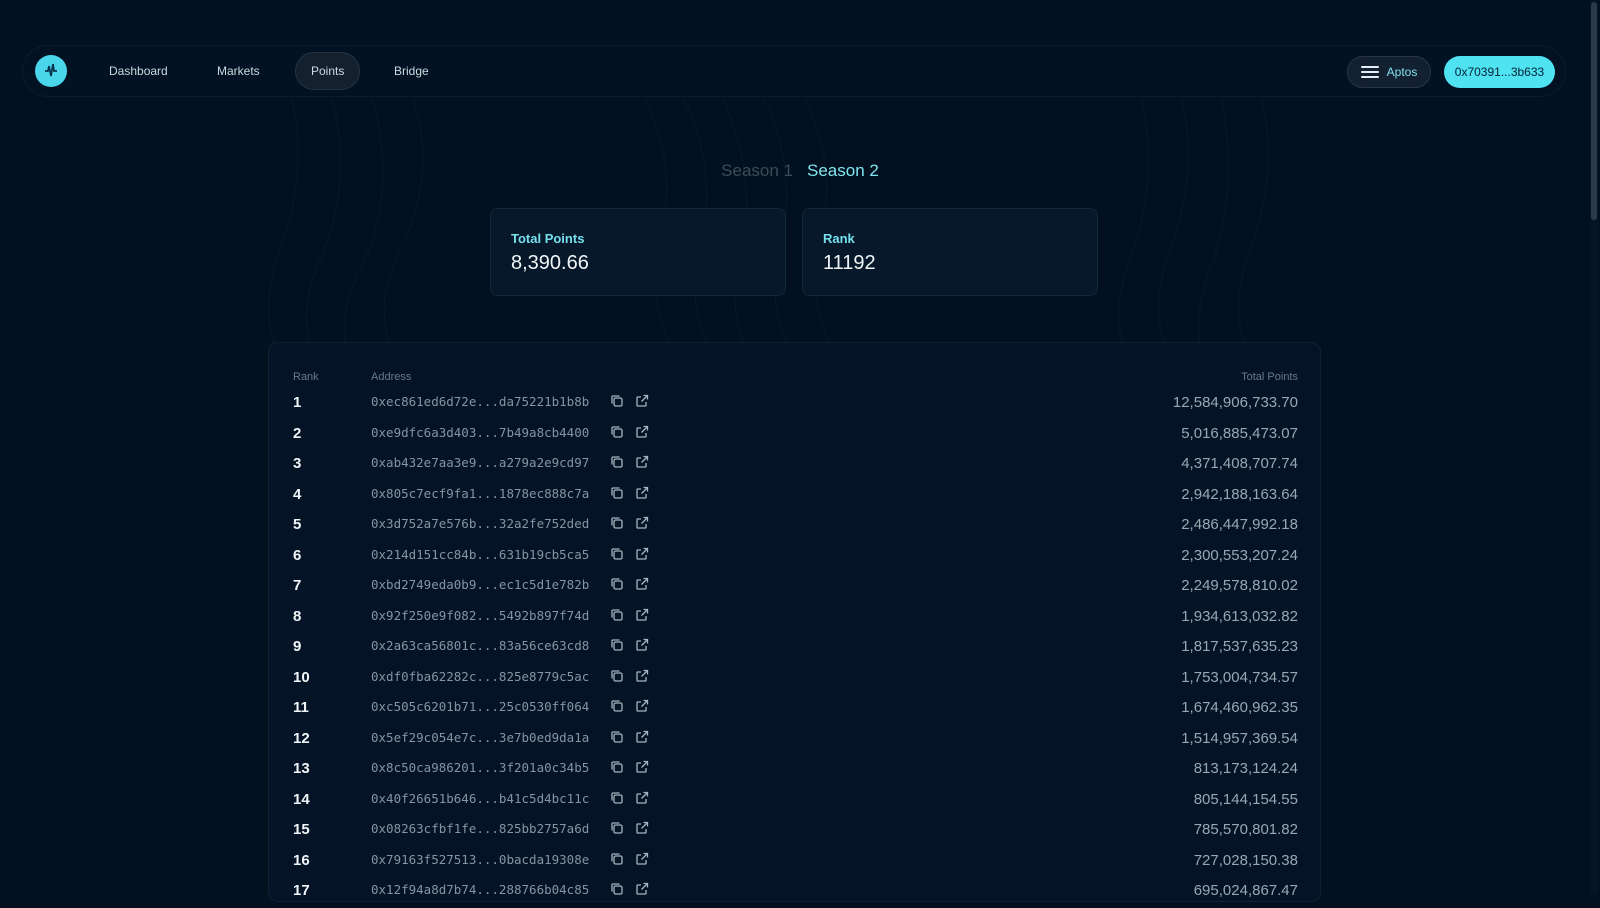 The image size is (1600, 908). What do you see at coordinates (301, 829) in the screenshot?
I see `row-rank: 15` at bounding box center [301, 829].